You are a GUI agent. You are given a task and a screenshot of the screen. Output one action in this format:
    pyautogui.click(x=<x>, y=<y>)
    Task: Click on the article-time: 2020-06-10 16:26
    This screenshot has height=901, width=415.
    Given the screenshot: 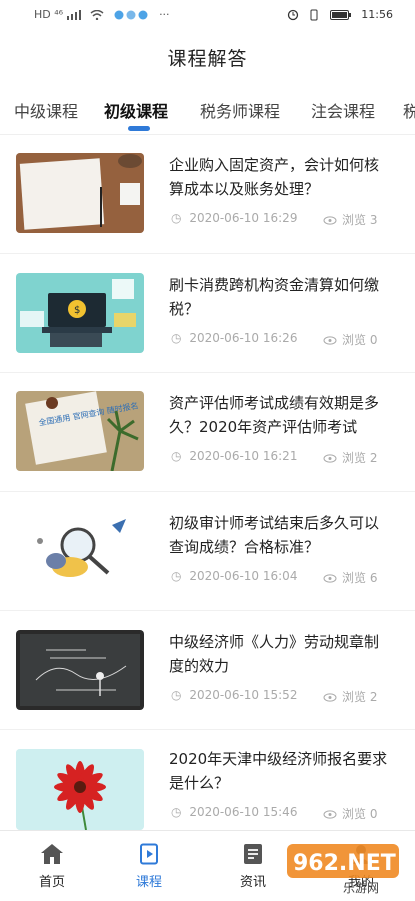 What is the action you would take?
    pyautogui.click(x=243, y=338)
    